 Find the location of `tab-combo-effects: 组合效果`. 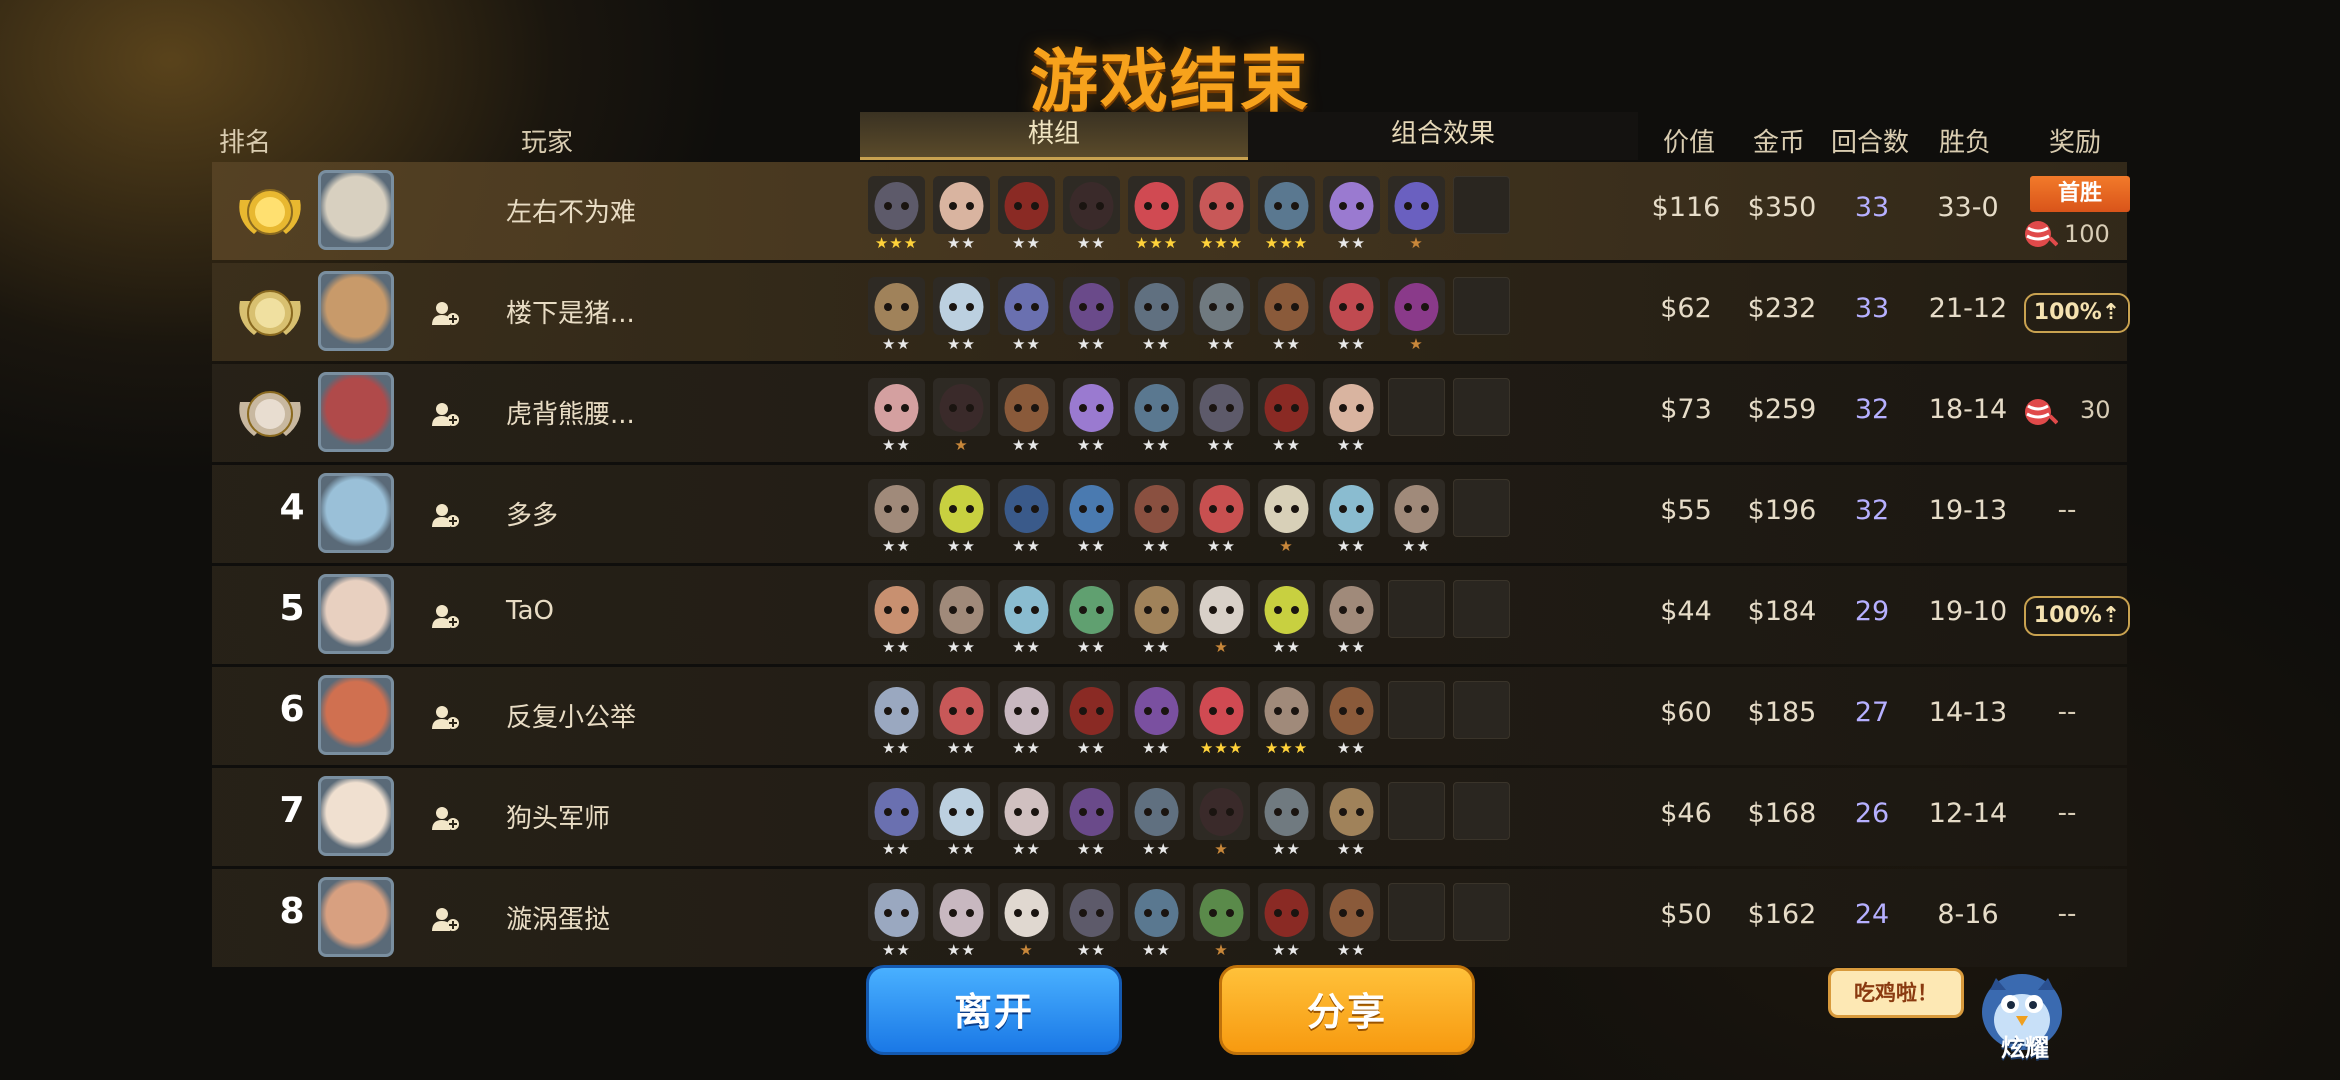

tab-combo-effects: 组合效果 is located at coordinates (1443, 136).